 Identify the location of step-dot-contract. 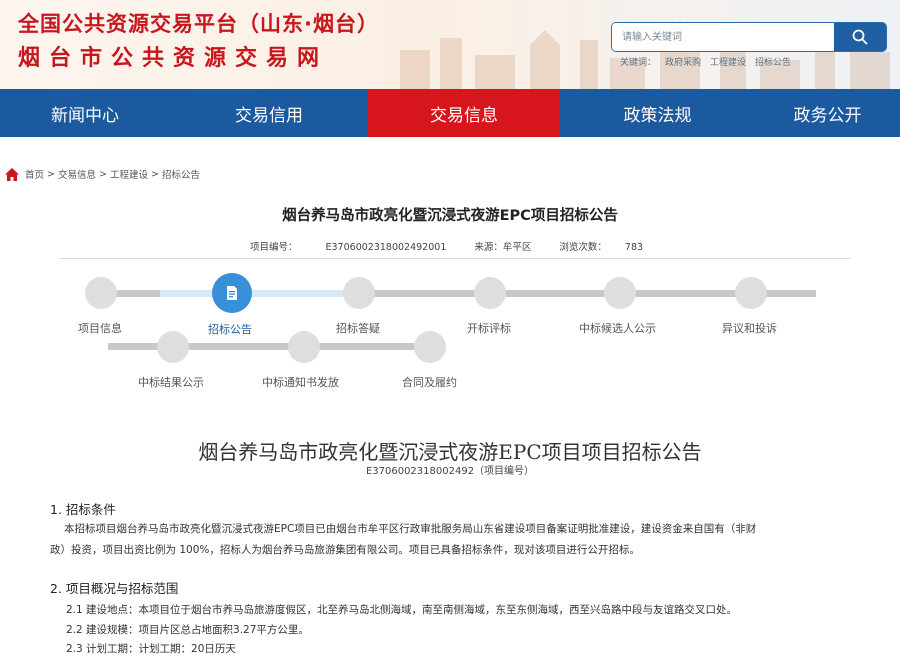
(430, 347).